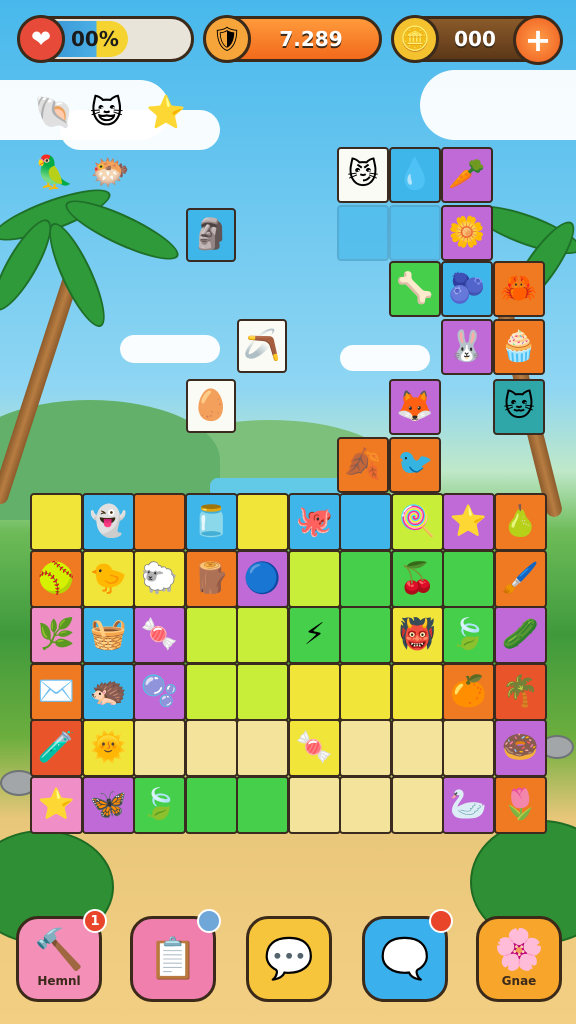 This screenshot has width=576, height=1024. Describe the element at coordinates (467, 347) in the screenshot. I see `bunny-icon: 🐰` at that location.